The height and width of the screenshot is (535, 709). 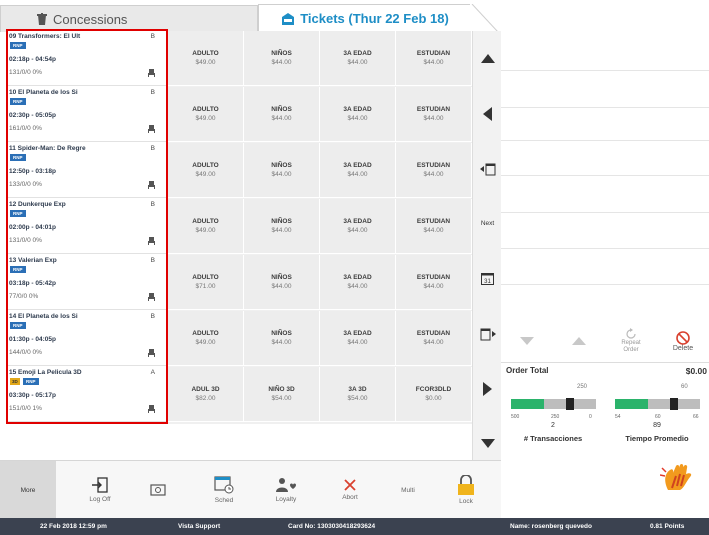 What do you see at coordinates (32, 227) in the screenshot?
I see `session-time: 02:00p - 04:01p` at bounding box center [32, 227].